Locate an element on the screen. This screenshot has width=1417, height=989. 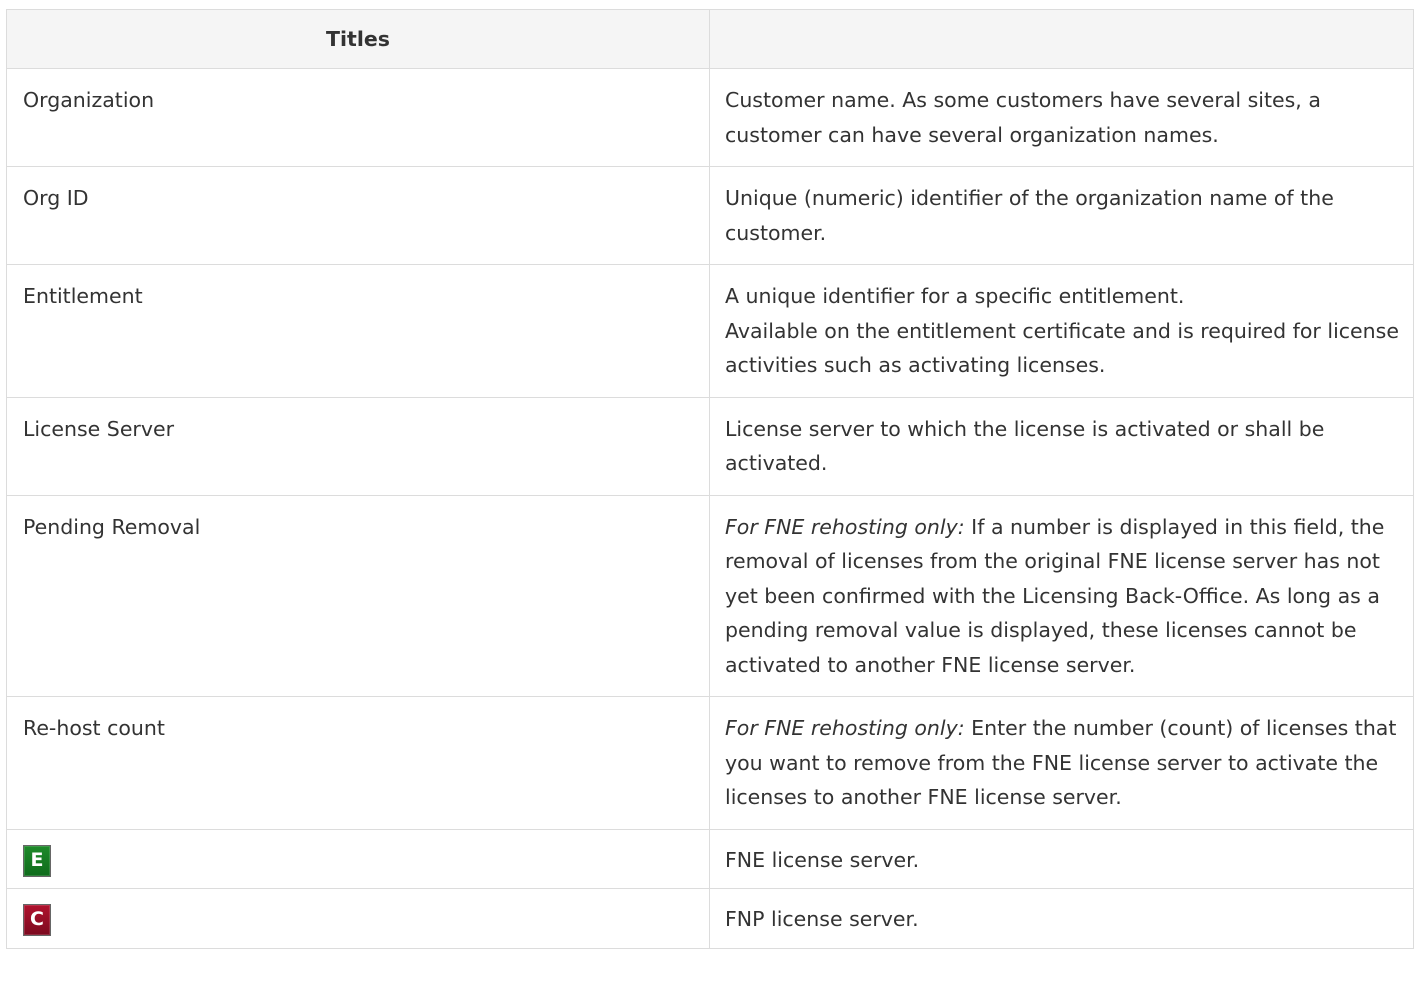
row-title: Entitlement is located at coordinates (358, 331).